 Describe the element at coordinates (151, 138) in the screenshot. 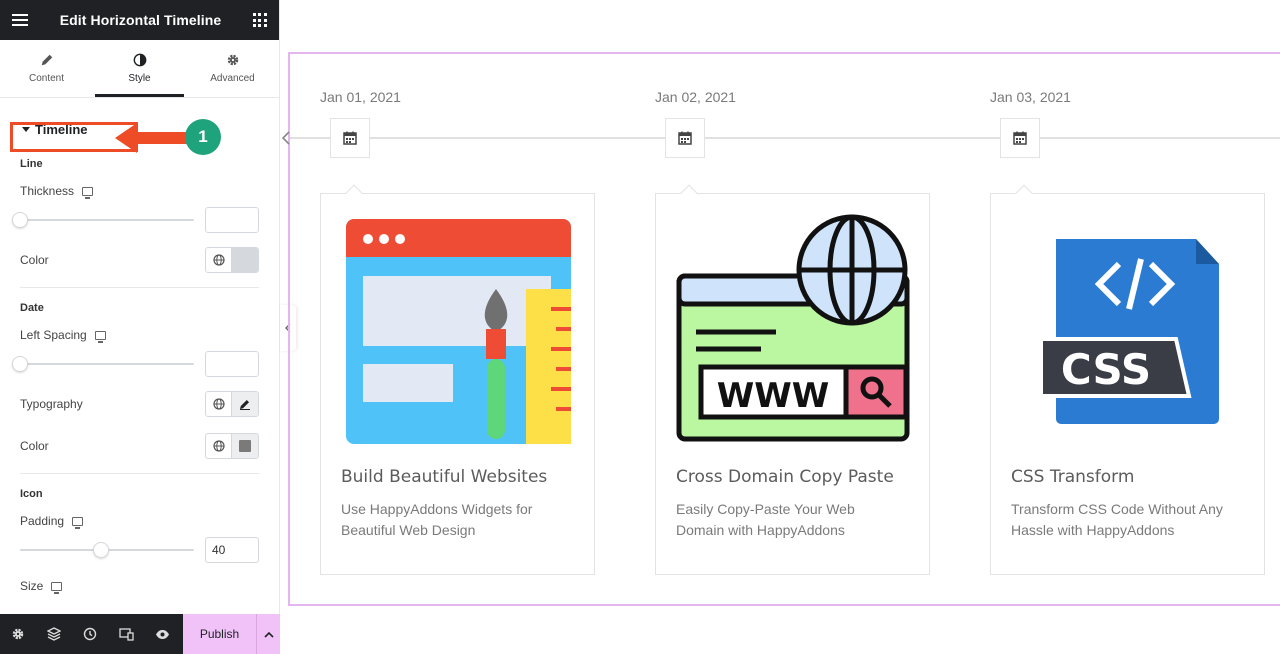

I see `callout-arrow` at that location.